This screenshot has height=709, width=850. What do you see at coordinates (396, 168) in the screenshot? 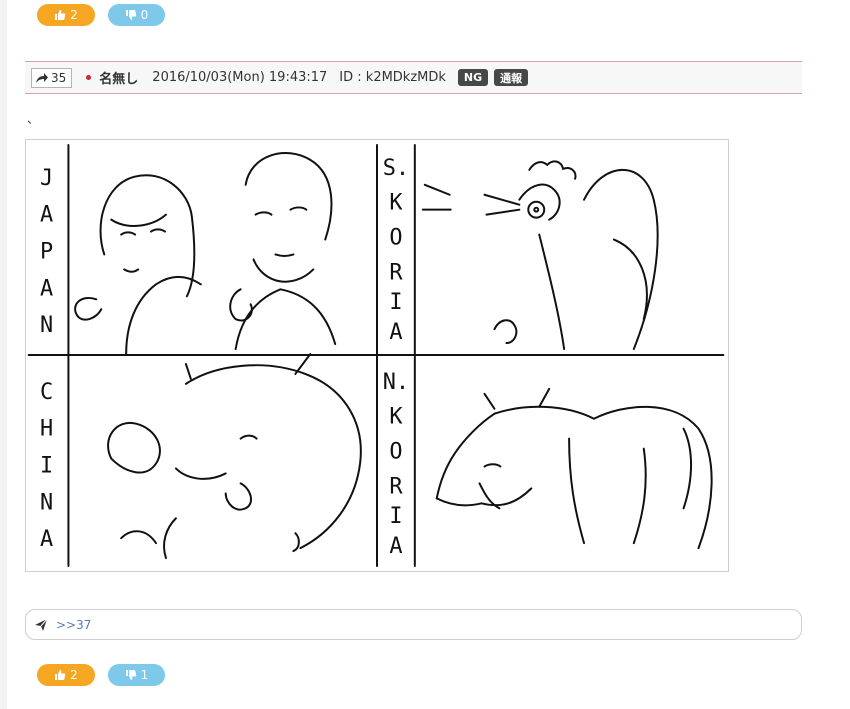
I see `panel-letter: S.` at bounding box center [396, 168].